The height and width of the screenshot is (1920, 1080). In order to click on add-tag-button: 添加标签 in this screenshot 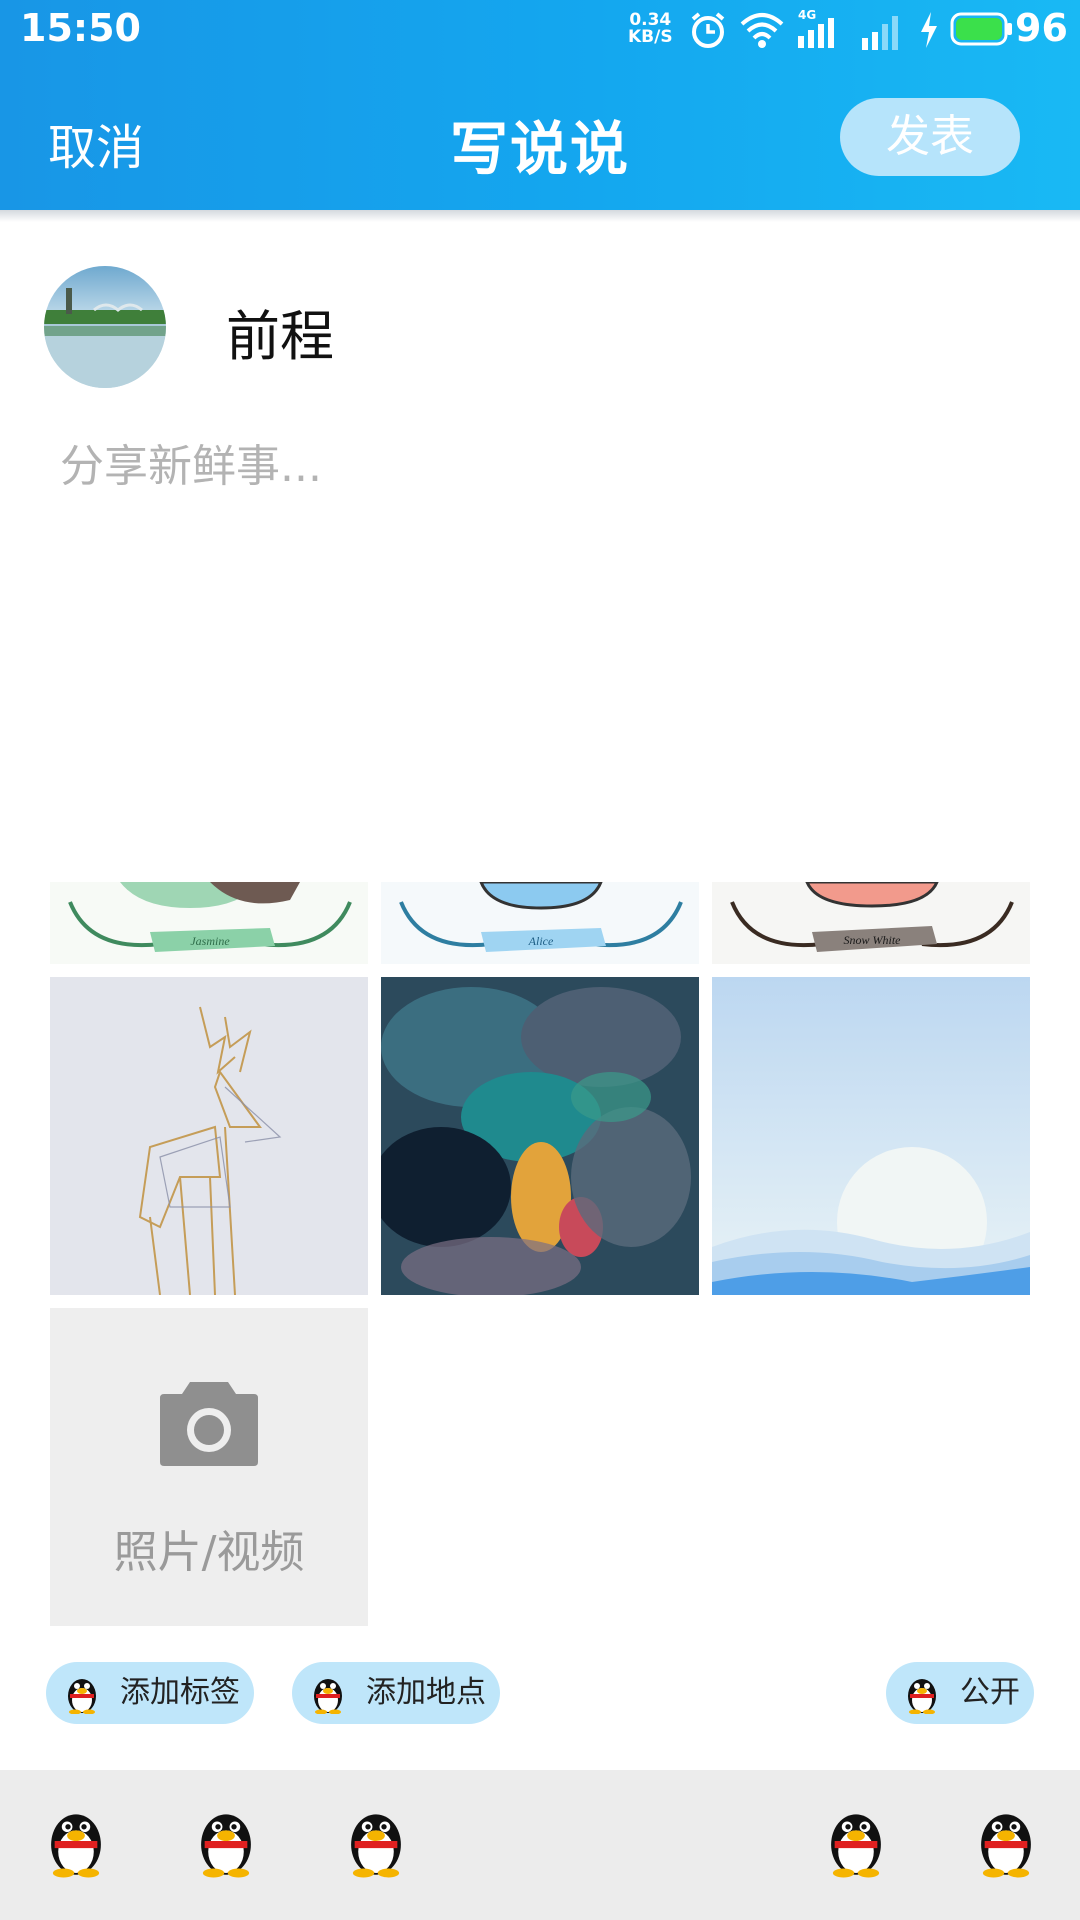, I will do `click(150, 1693)`.